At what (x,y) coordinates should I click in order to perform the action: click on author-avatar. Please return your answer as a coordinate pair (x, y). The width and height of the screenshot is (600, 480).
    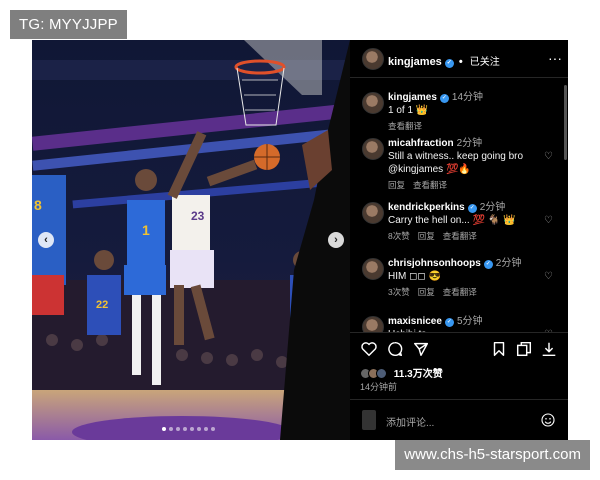
    Looking at the image, I should click on (373, 59).